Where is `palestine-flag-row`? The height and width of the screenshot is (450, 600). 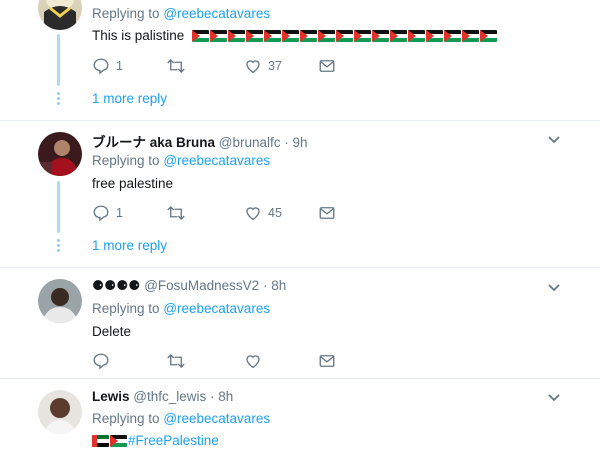
palestine-flag-row is located at coordinates (345, 36).